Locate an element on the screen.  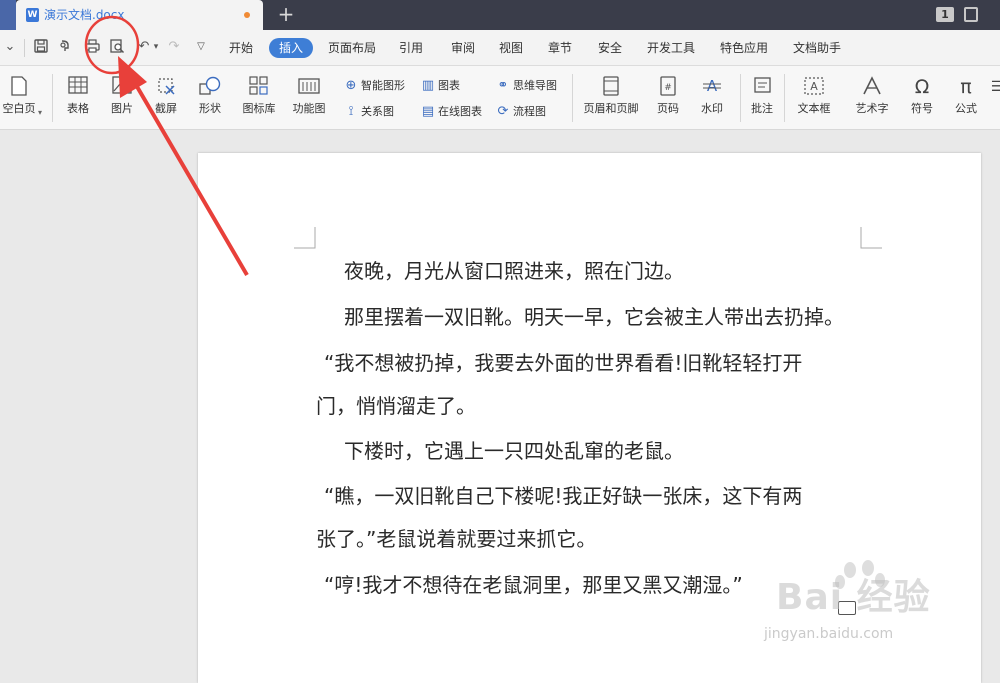
page-number-button: # 页码 is located at coordinates (668, 96).